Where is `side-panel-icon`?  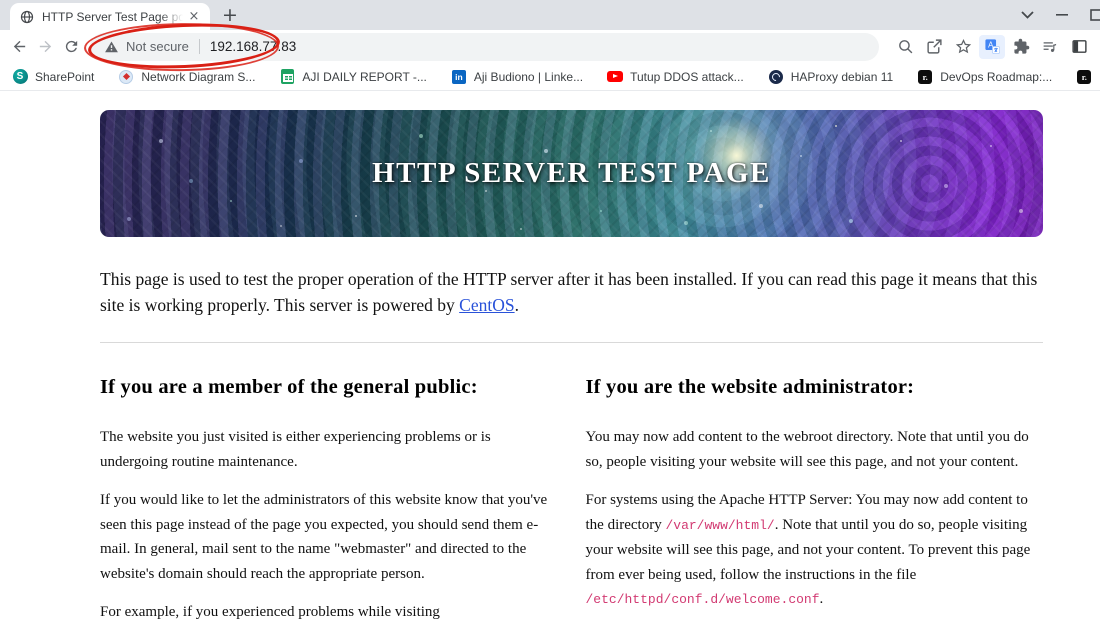
side-panel-icon is located at coordinates (1079, 46).